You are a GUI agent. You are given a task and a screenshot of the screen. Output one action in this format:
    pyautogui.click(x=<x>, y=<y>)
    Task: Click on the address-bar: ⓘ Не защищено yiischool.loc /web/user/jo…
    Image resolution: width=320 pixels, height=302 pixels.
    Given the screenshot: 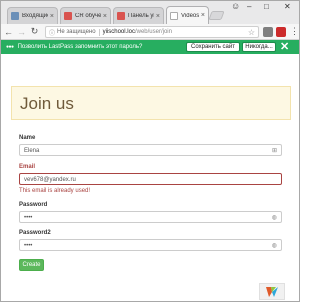 What is the action you would take?
    pyautogui.click(x=152, y=32)
    